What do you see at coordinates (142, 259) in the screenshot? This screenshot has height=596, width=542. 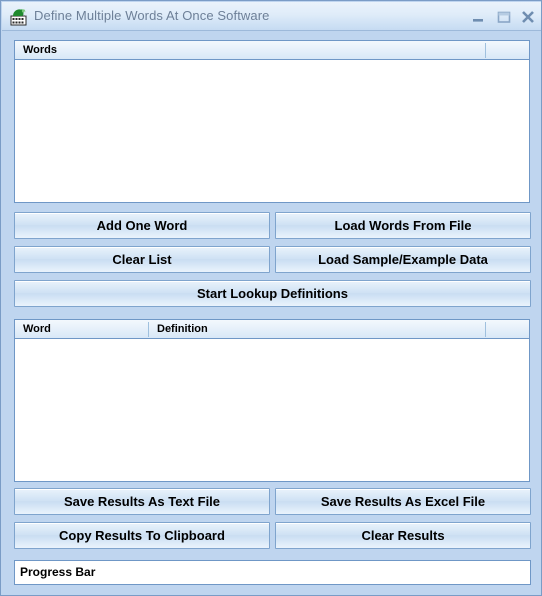 I see `clear-list-button: Clear List` at bounding box center [142, 259].